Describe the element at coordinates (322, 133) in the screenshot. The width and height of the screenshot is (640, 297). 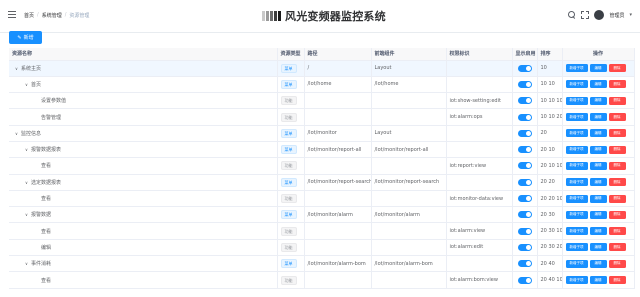
I see `table-row: ∨ 监控信息 菜单/lot/monitor Layout 20 新增子项 编辑 删除` at that location.